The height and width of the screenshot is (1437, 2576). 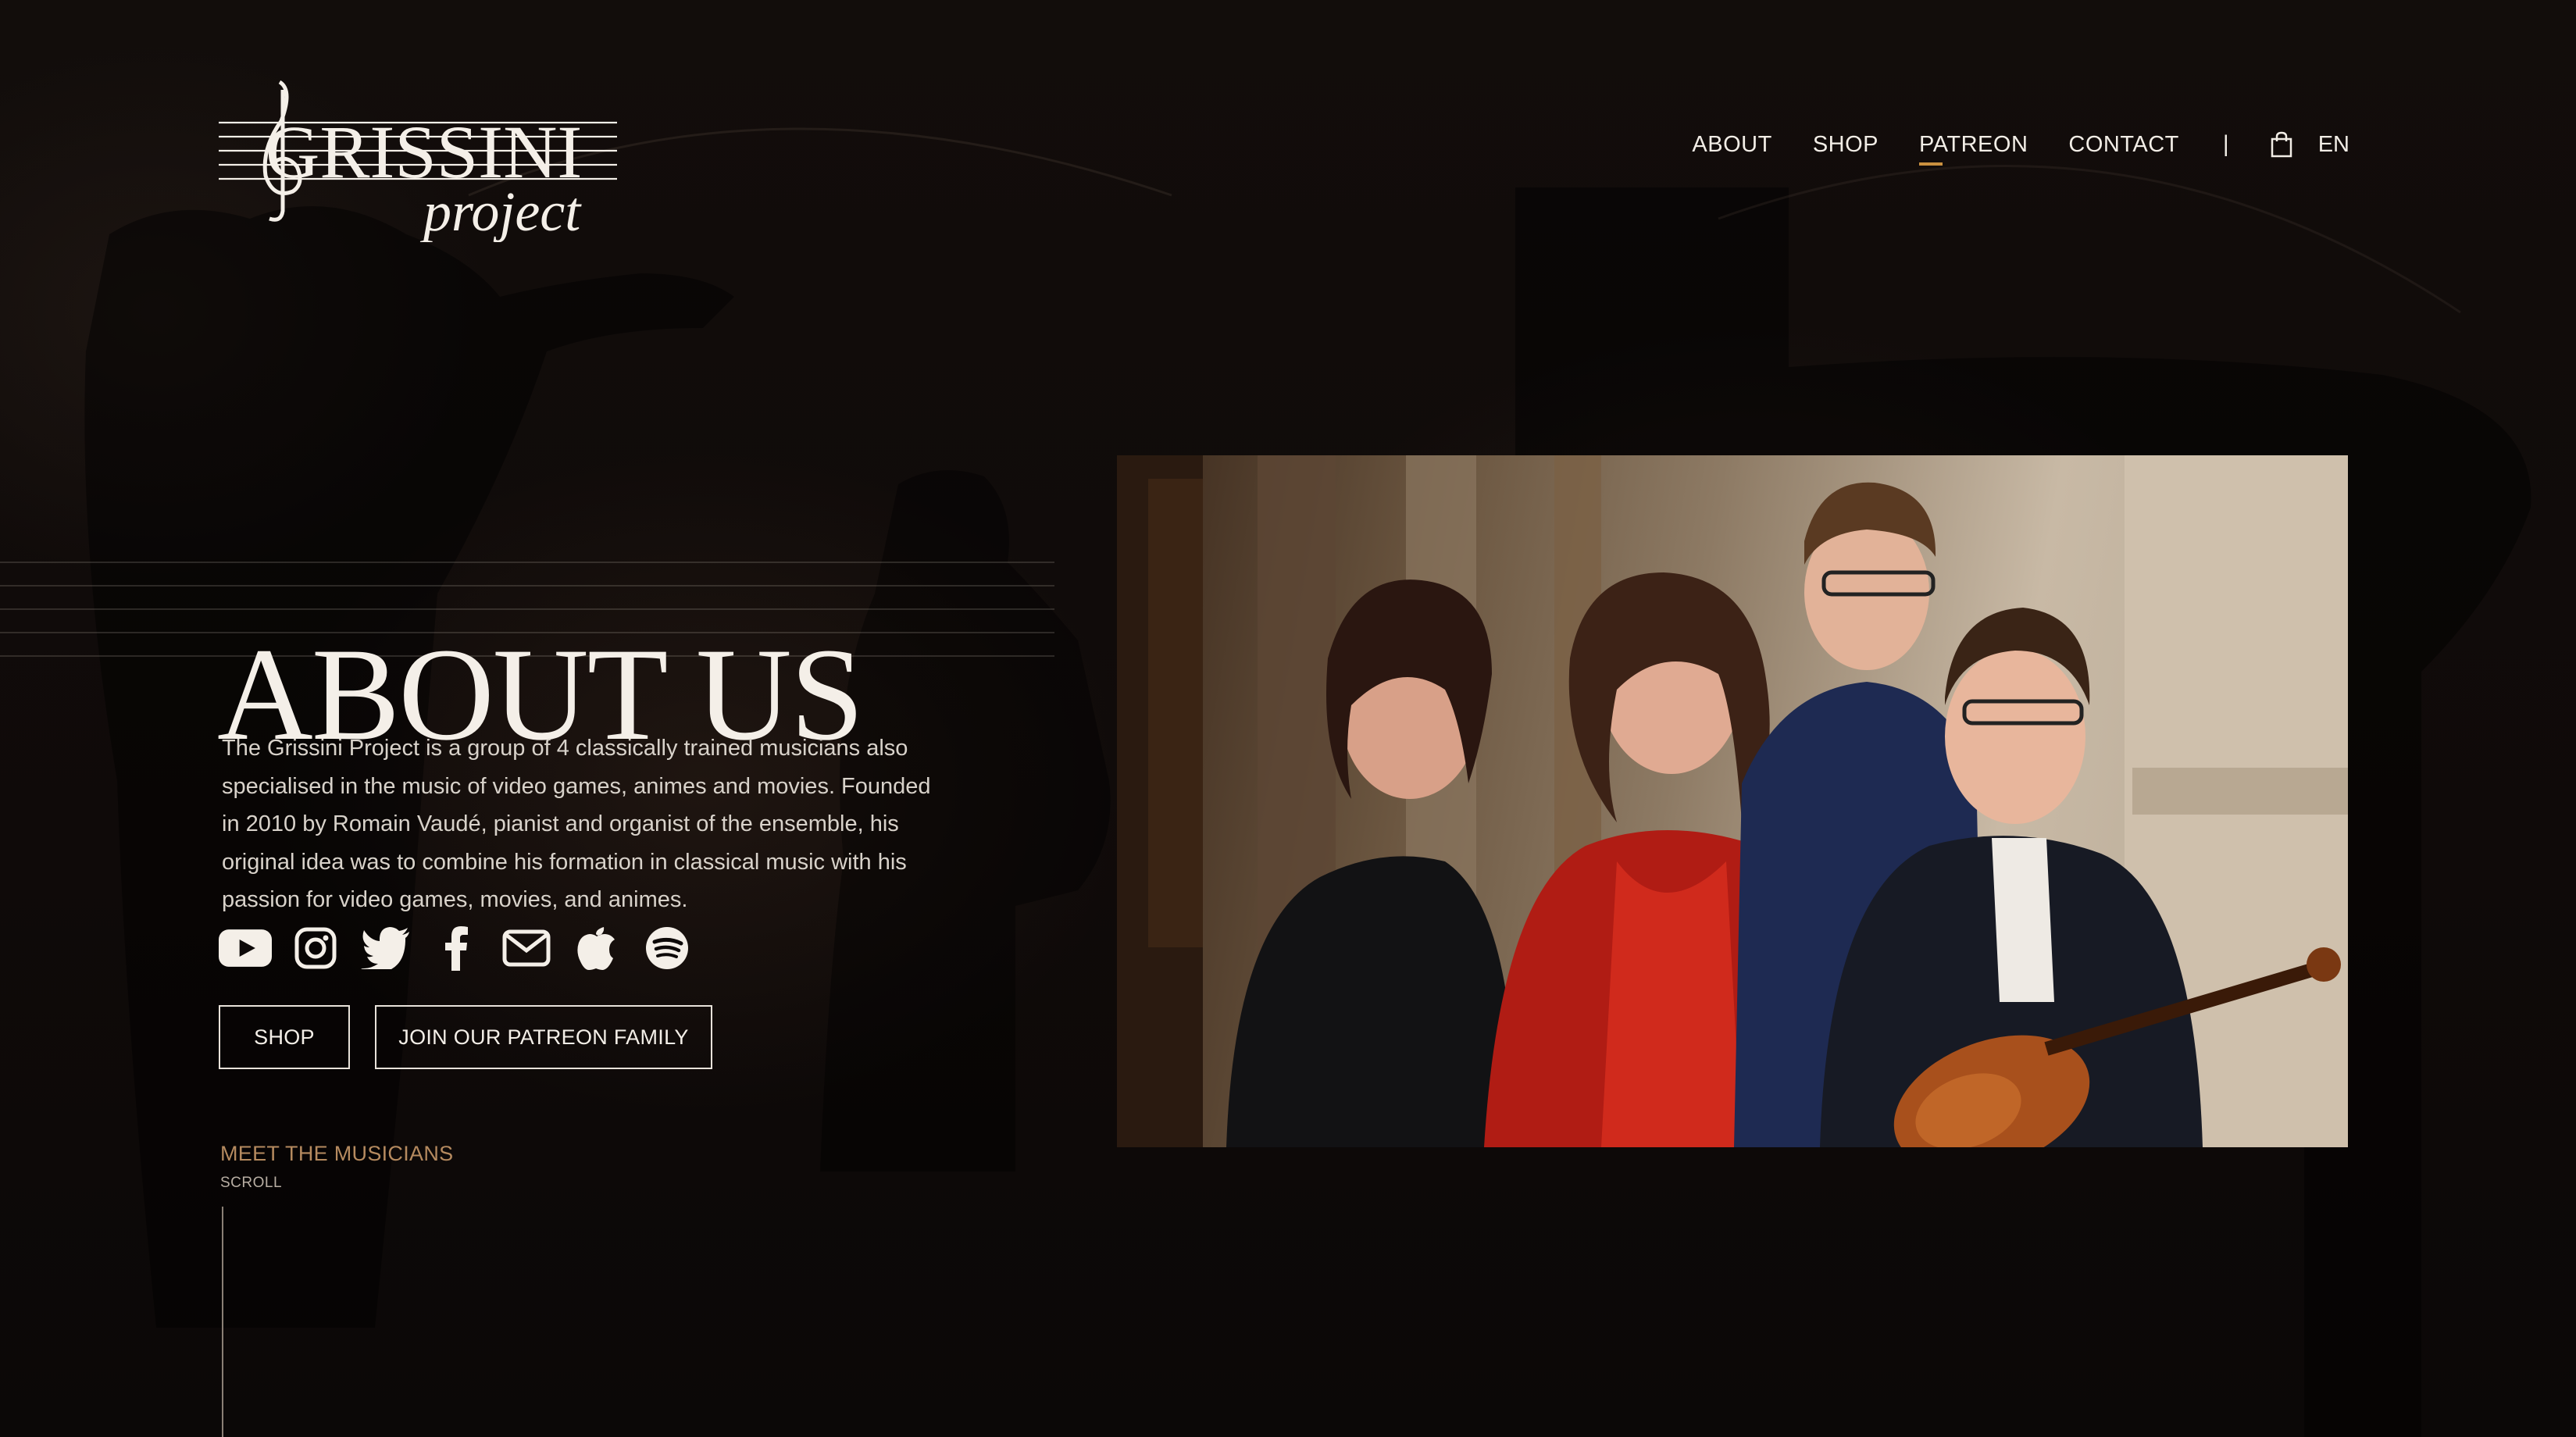 I want to click on youtube-icon, so click(x=245, y=948).